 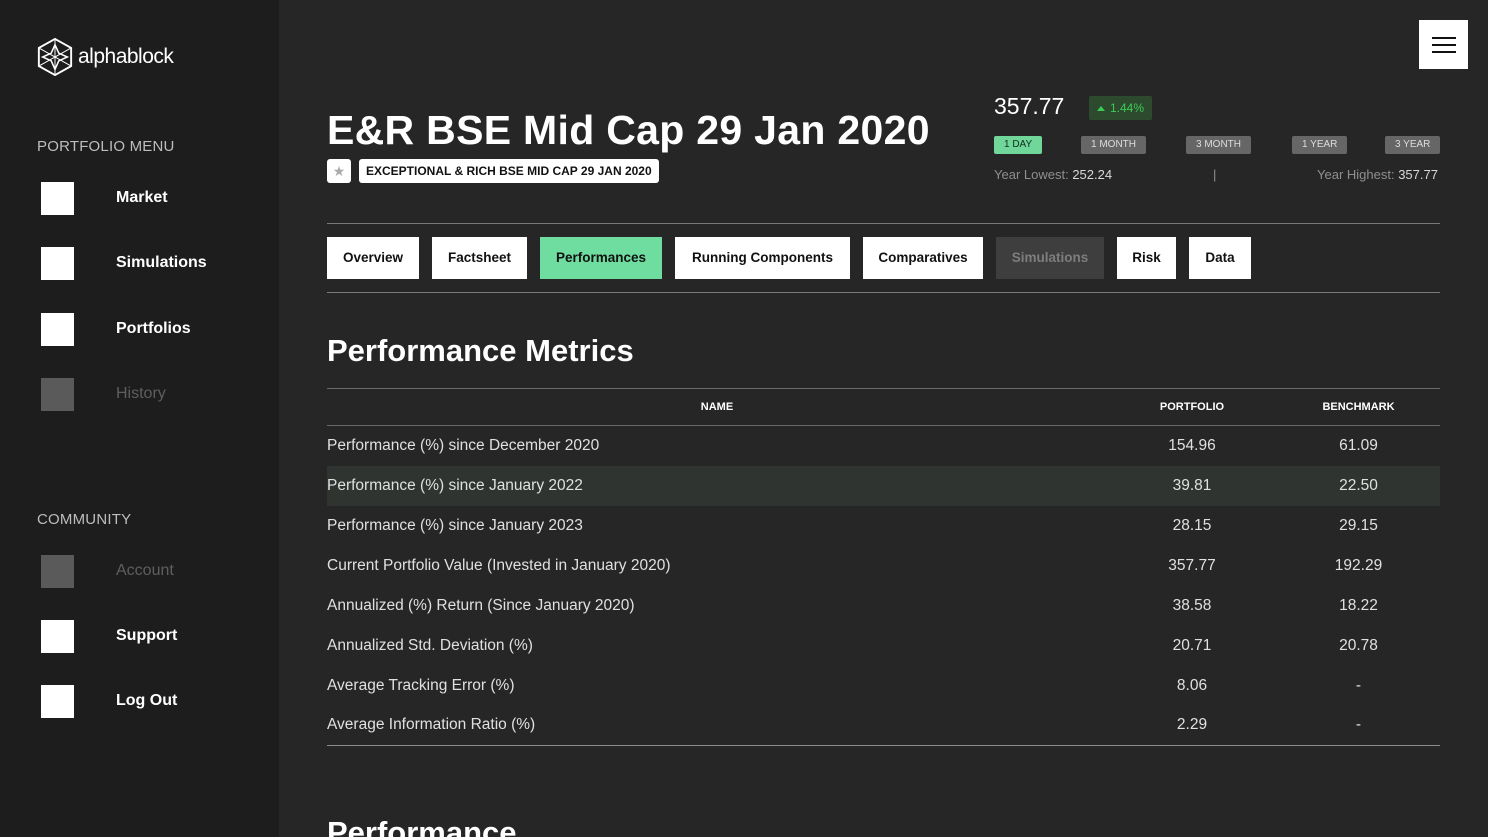 I want to click on sidebar-item-account: Account, so click(x=107, y=571).